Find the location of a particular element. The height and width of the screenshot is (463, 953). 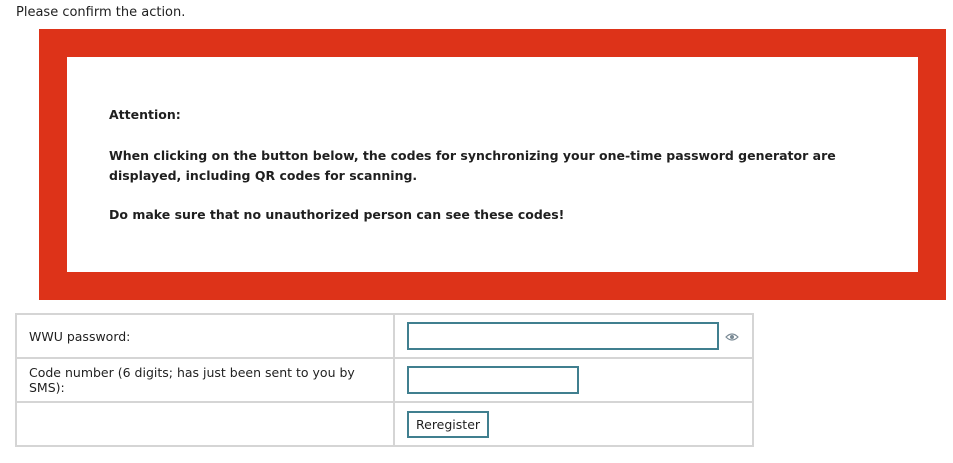

password-field-cell is located at coordinates (573, 336).